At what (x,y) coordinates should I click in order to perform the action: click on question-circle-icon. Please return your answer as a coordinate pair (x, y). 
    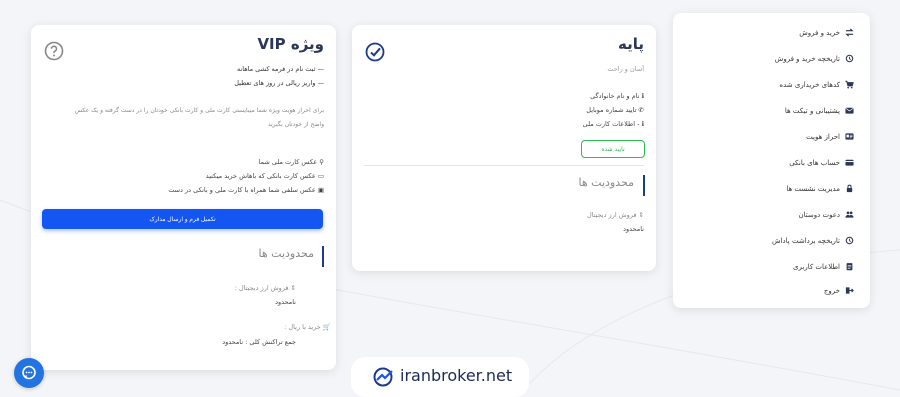
    Looking at the image, I should click on (54, 51).